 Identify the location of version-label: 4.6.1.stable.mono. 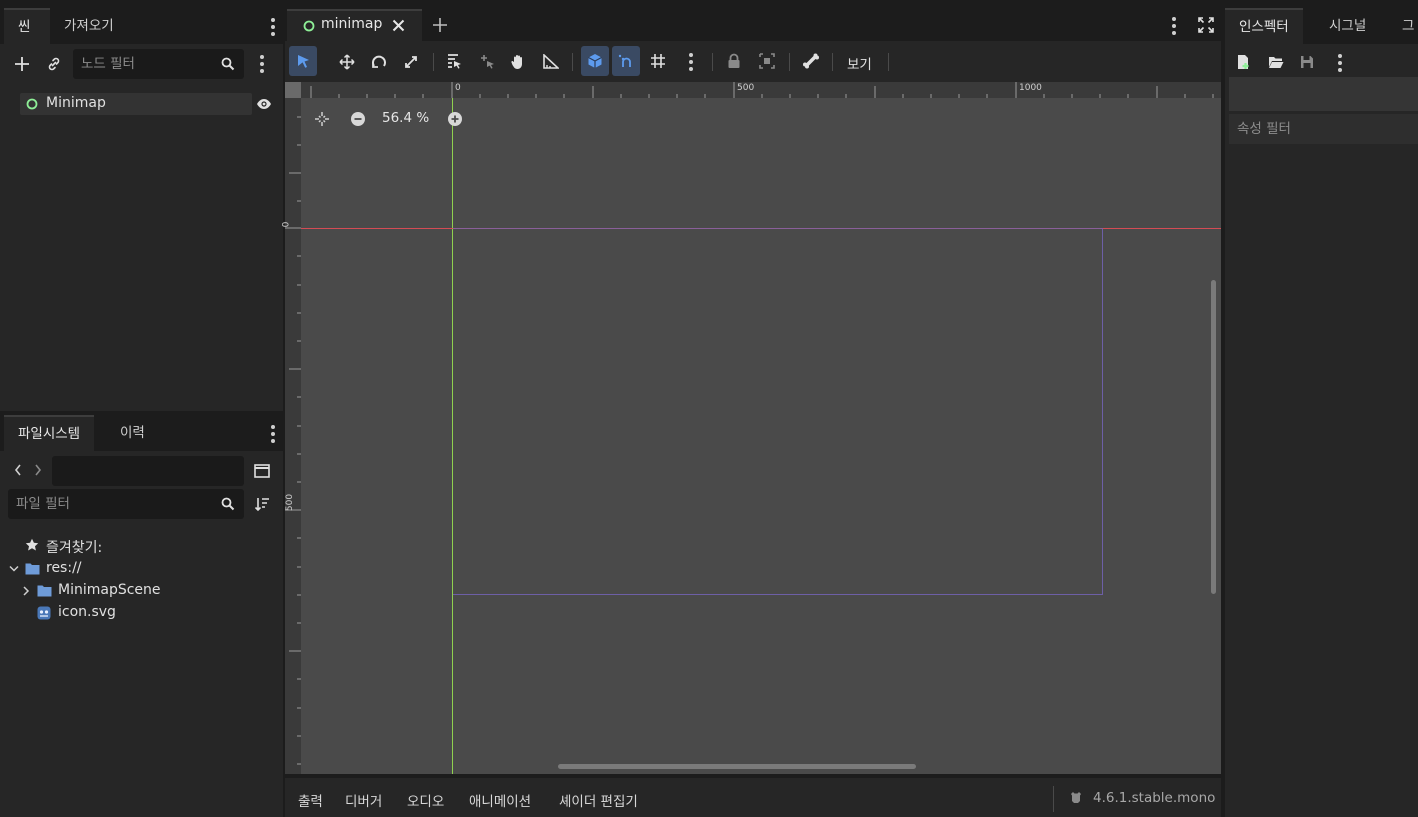
(1154, 798).